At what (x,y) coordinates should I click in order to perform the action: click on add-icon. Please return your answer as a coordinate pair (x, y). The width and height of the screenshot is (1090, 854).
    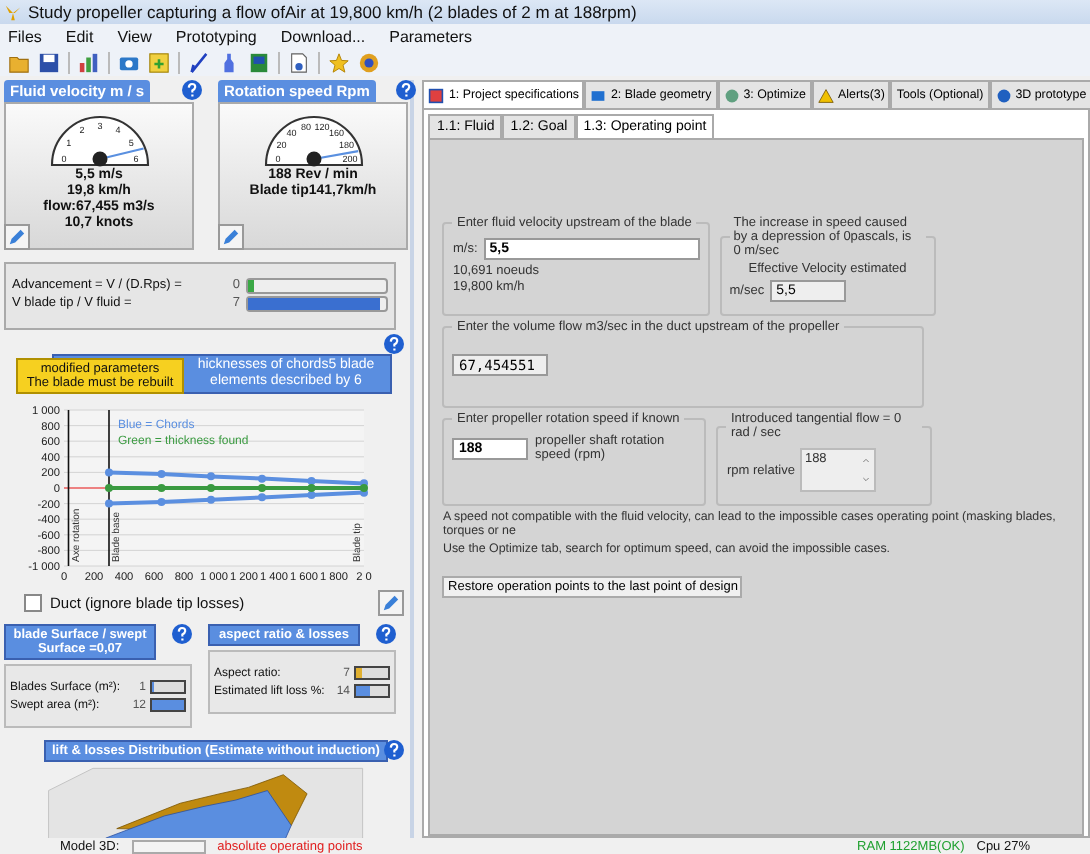
    Looking at the image, I should click on (159, 62).